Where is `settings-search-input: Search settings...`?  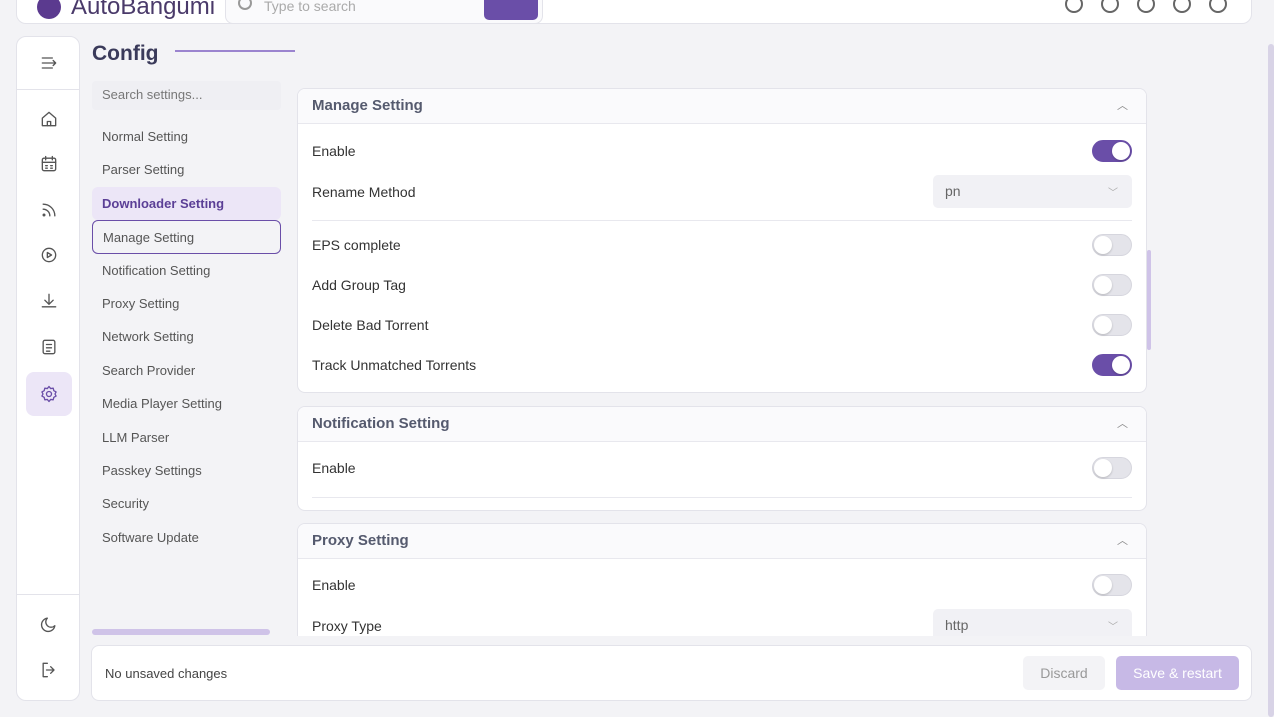
settings-search-input: Search settings... is located at coordinates (186, 95).